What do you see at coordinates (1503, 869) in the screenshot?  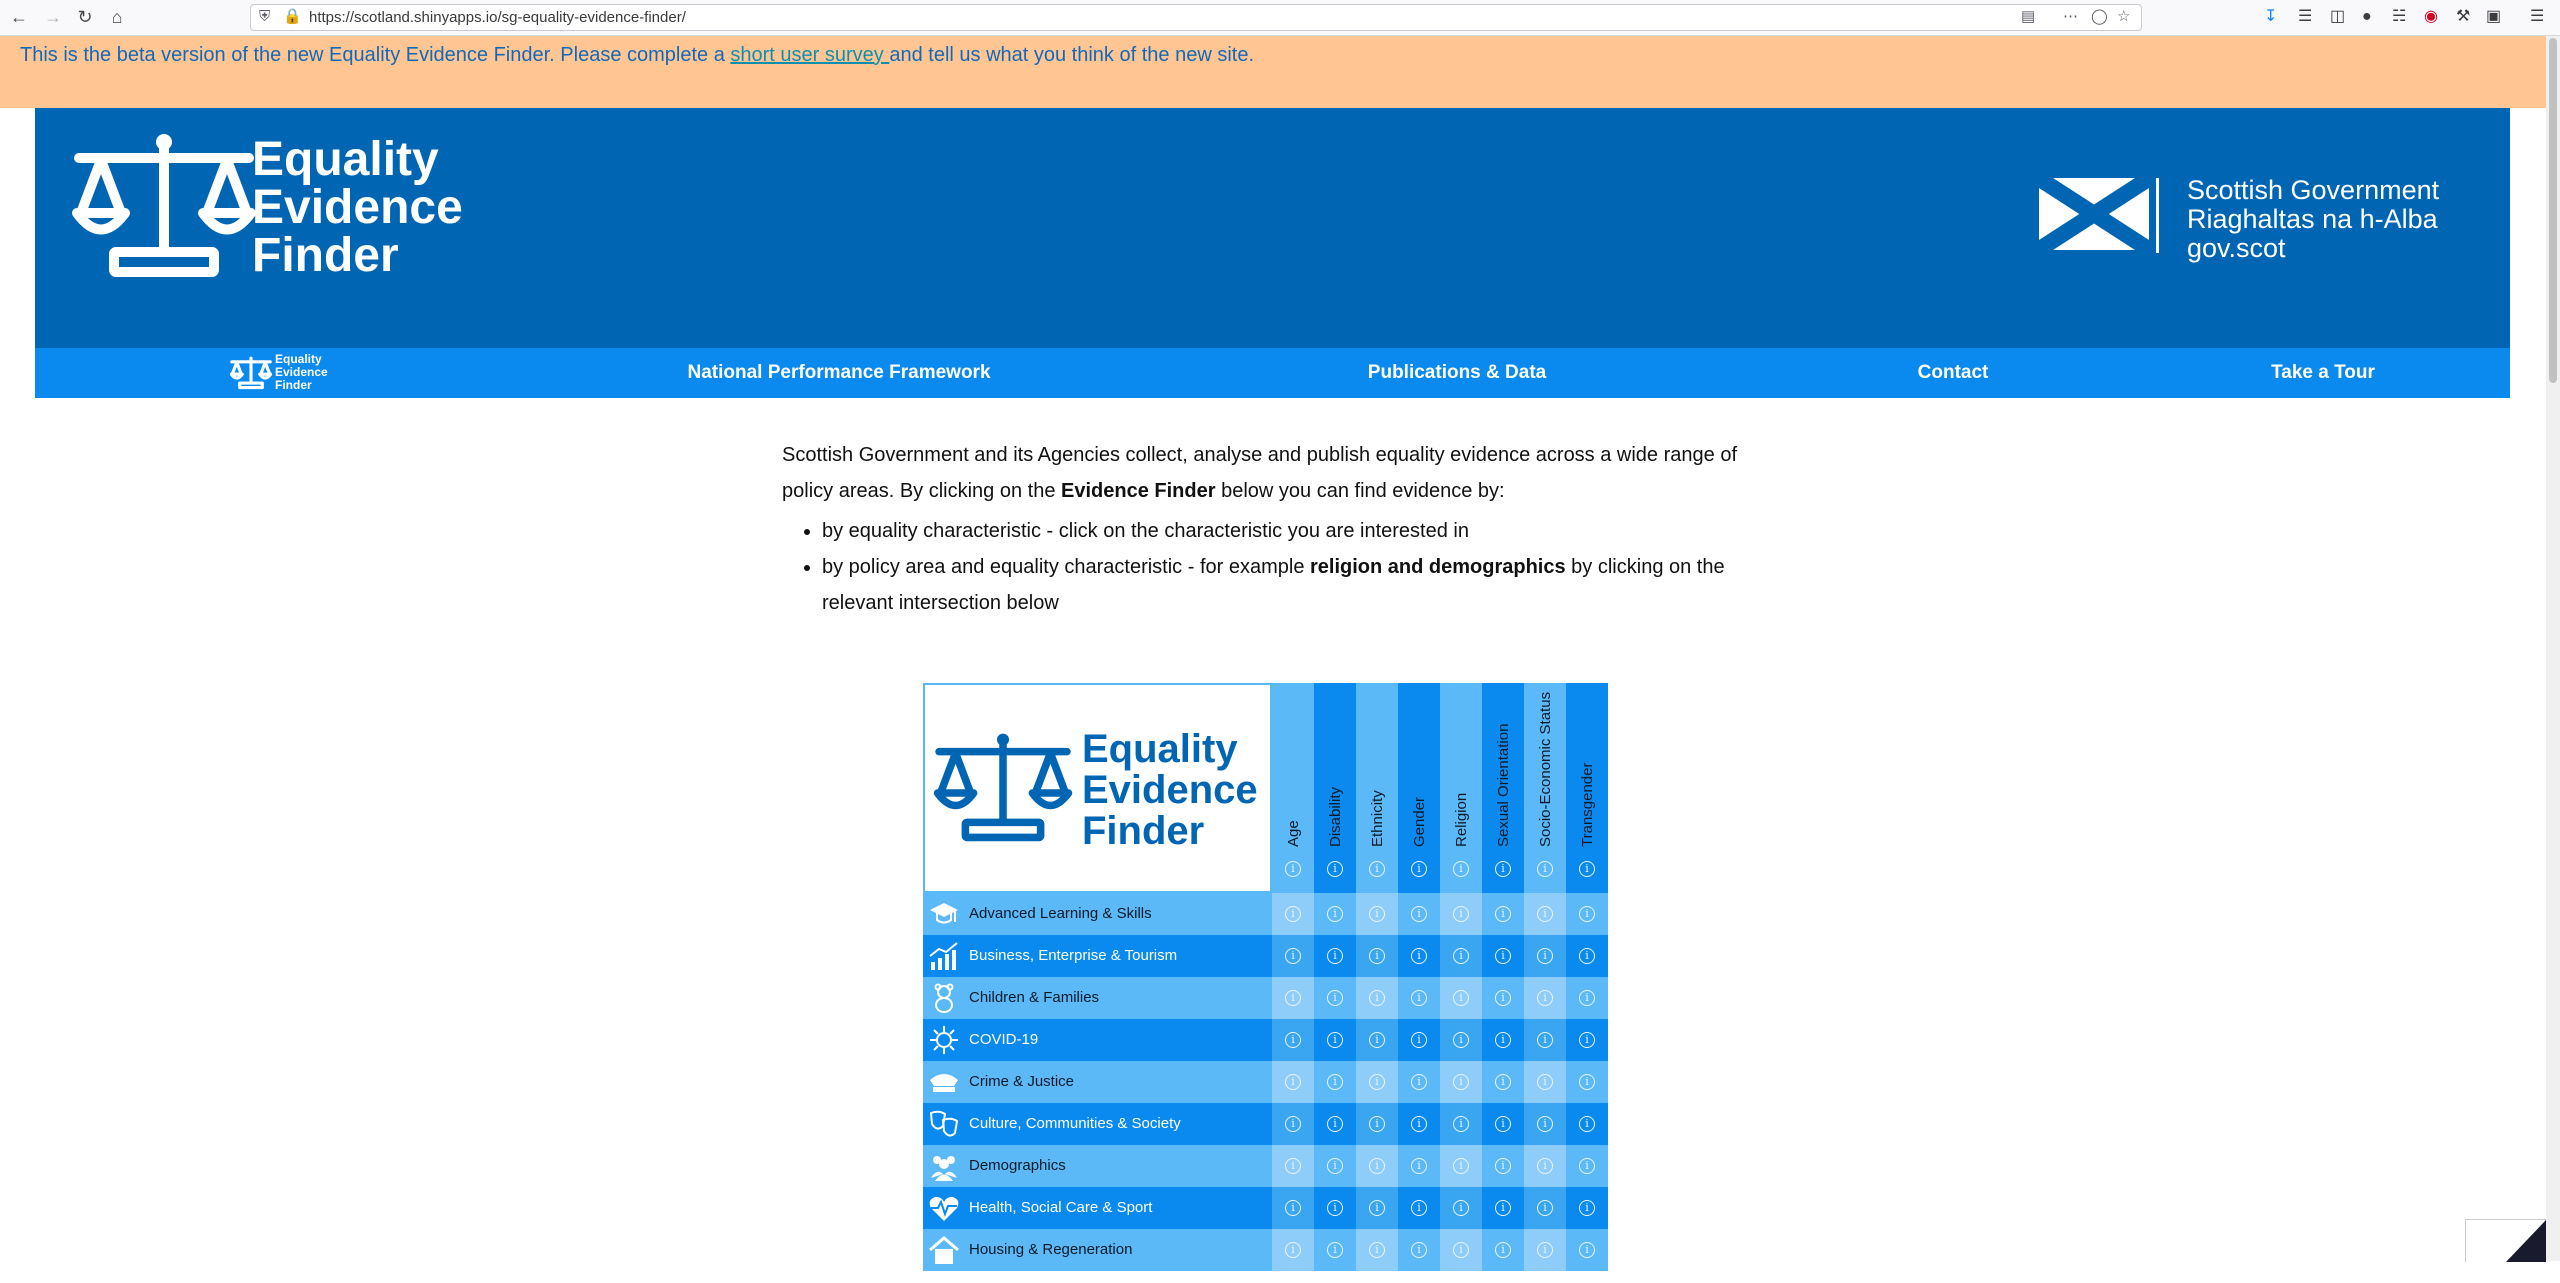 I see `column-info-sexual-orientation: i` at bounding box center [1503, 869].